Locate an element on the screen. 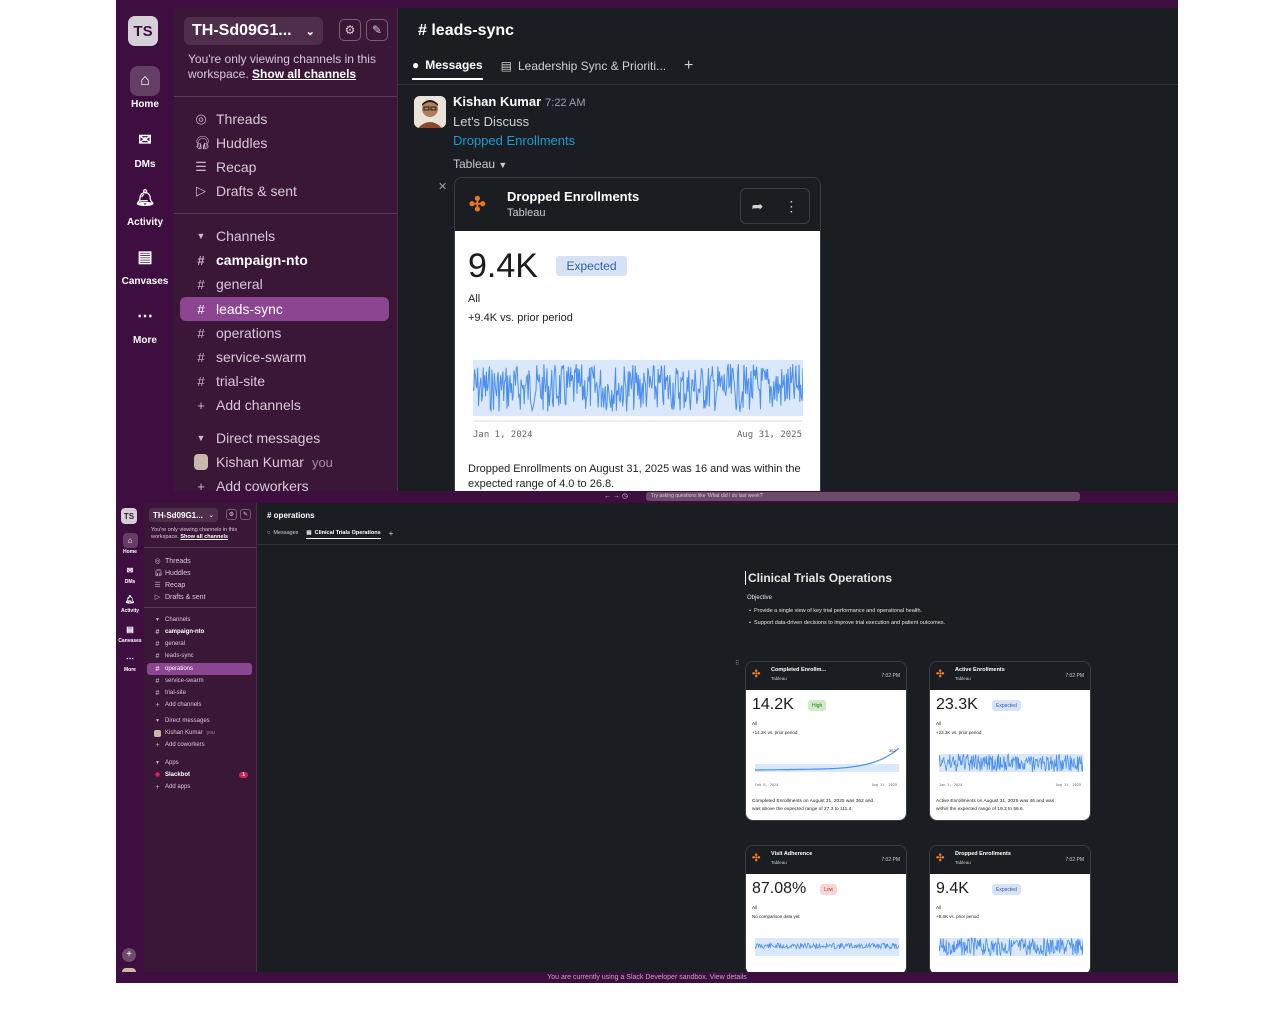 The height and width of the screenshot is (1020, 1280). card-title: Active Enrollments is located at coordinates (980, 670).